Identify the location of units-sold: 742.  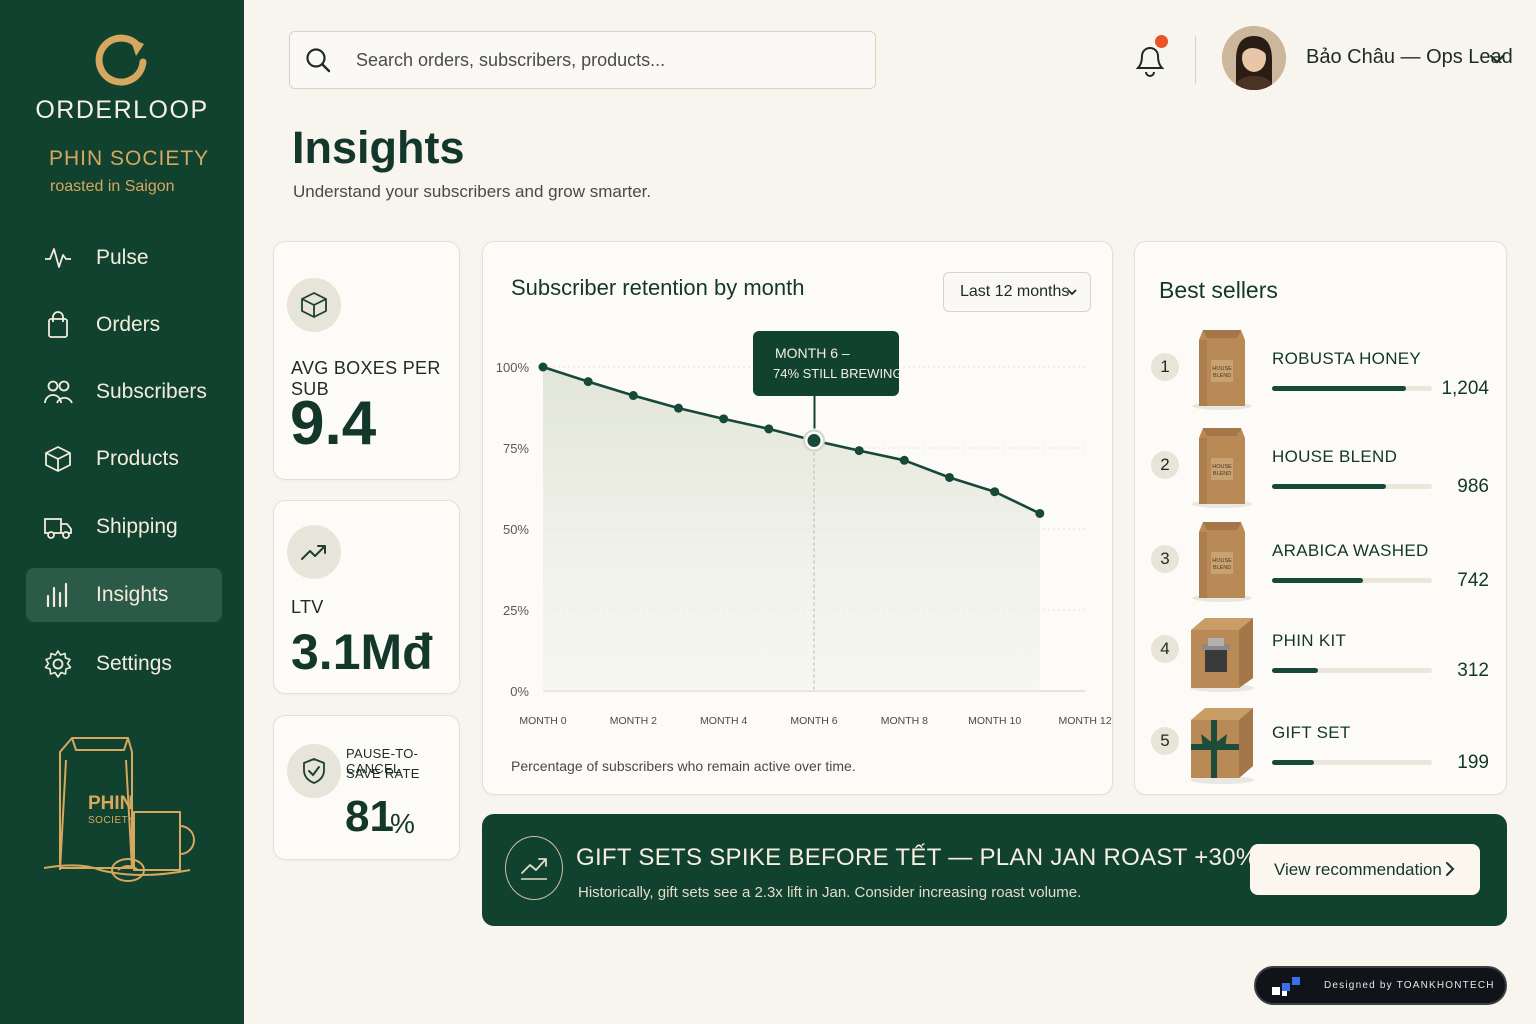
(1473, 580).